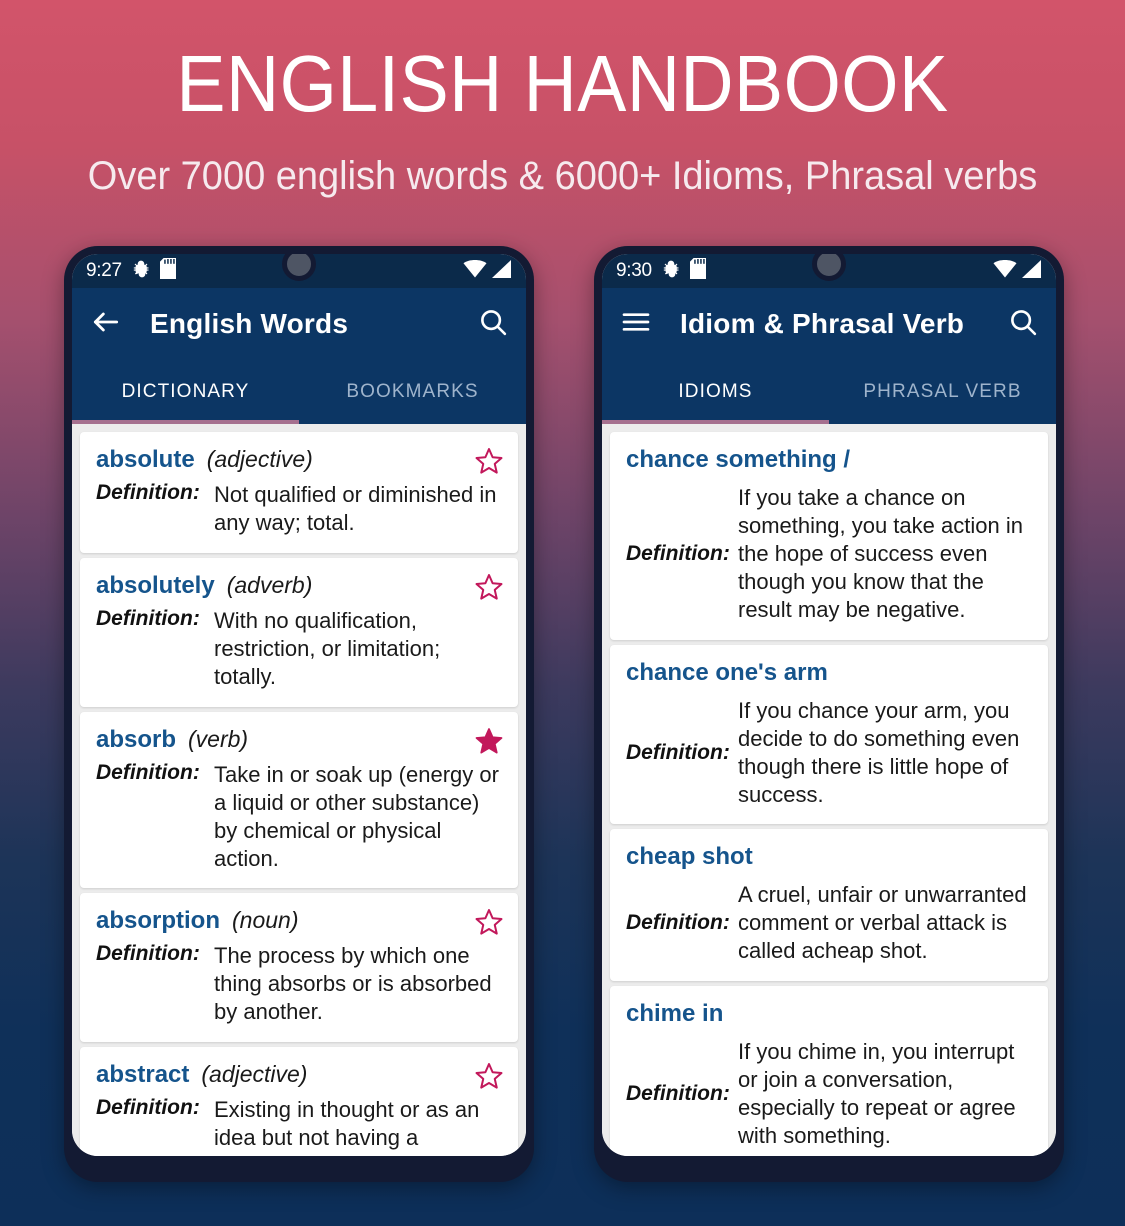 The image size is (1125, 1226). Describe the element at coordinates (155, 585) in the screenshot. I see `entry-word: absolutely` at that location.